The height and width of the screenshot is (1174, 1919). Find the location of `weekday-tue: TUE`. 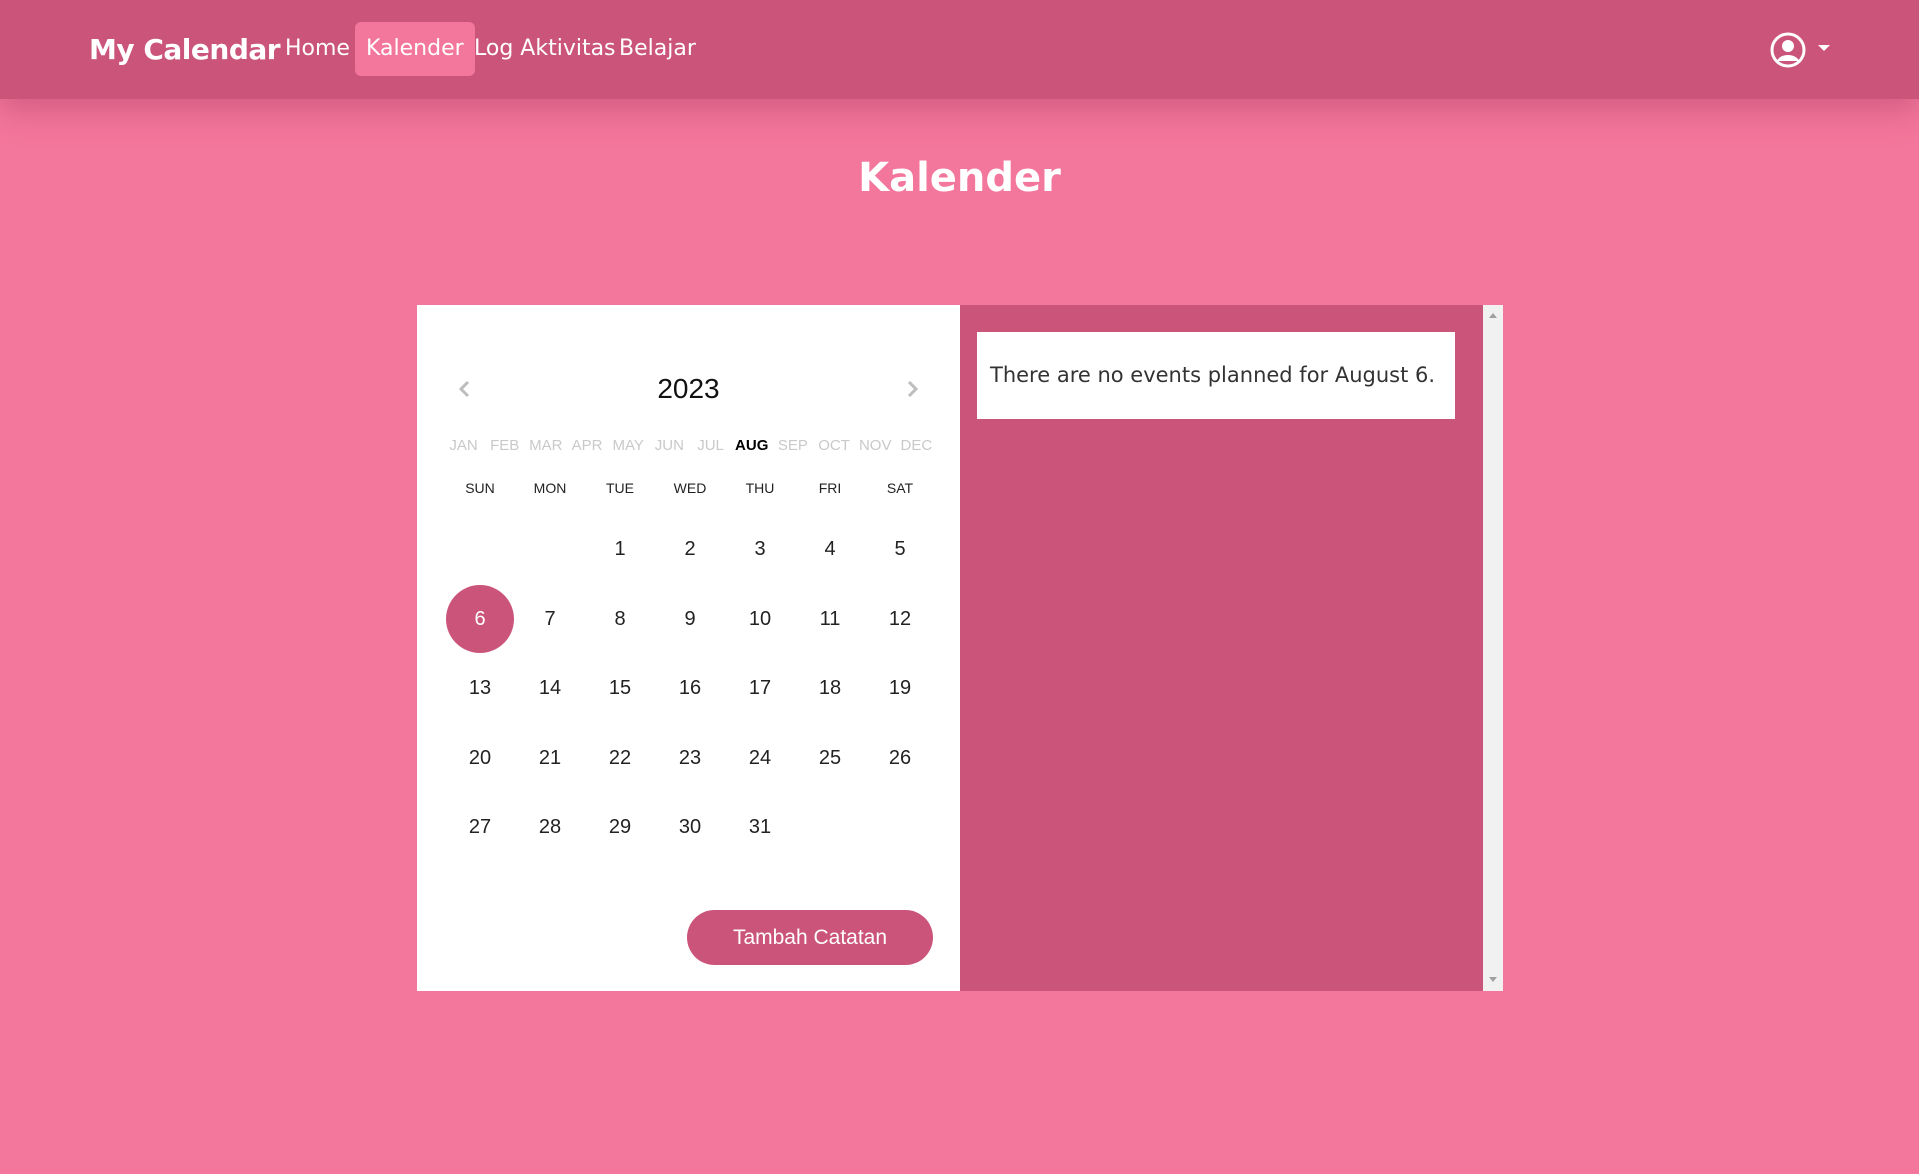

weekday-tue: TUE is located at coordinates (620, 488).